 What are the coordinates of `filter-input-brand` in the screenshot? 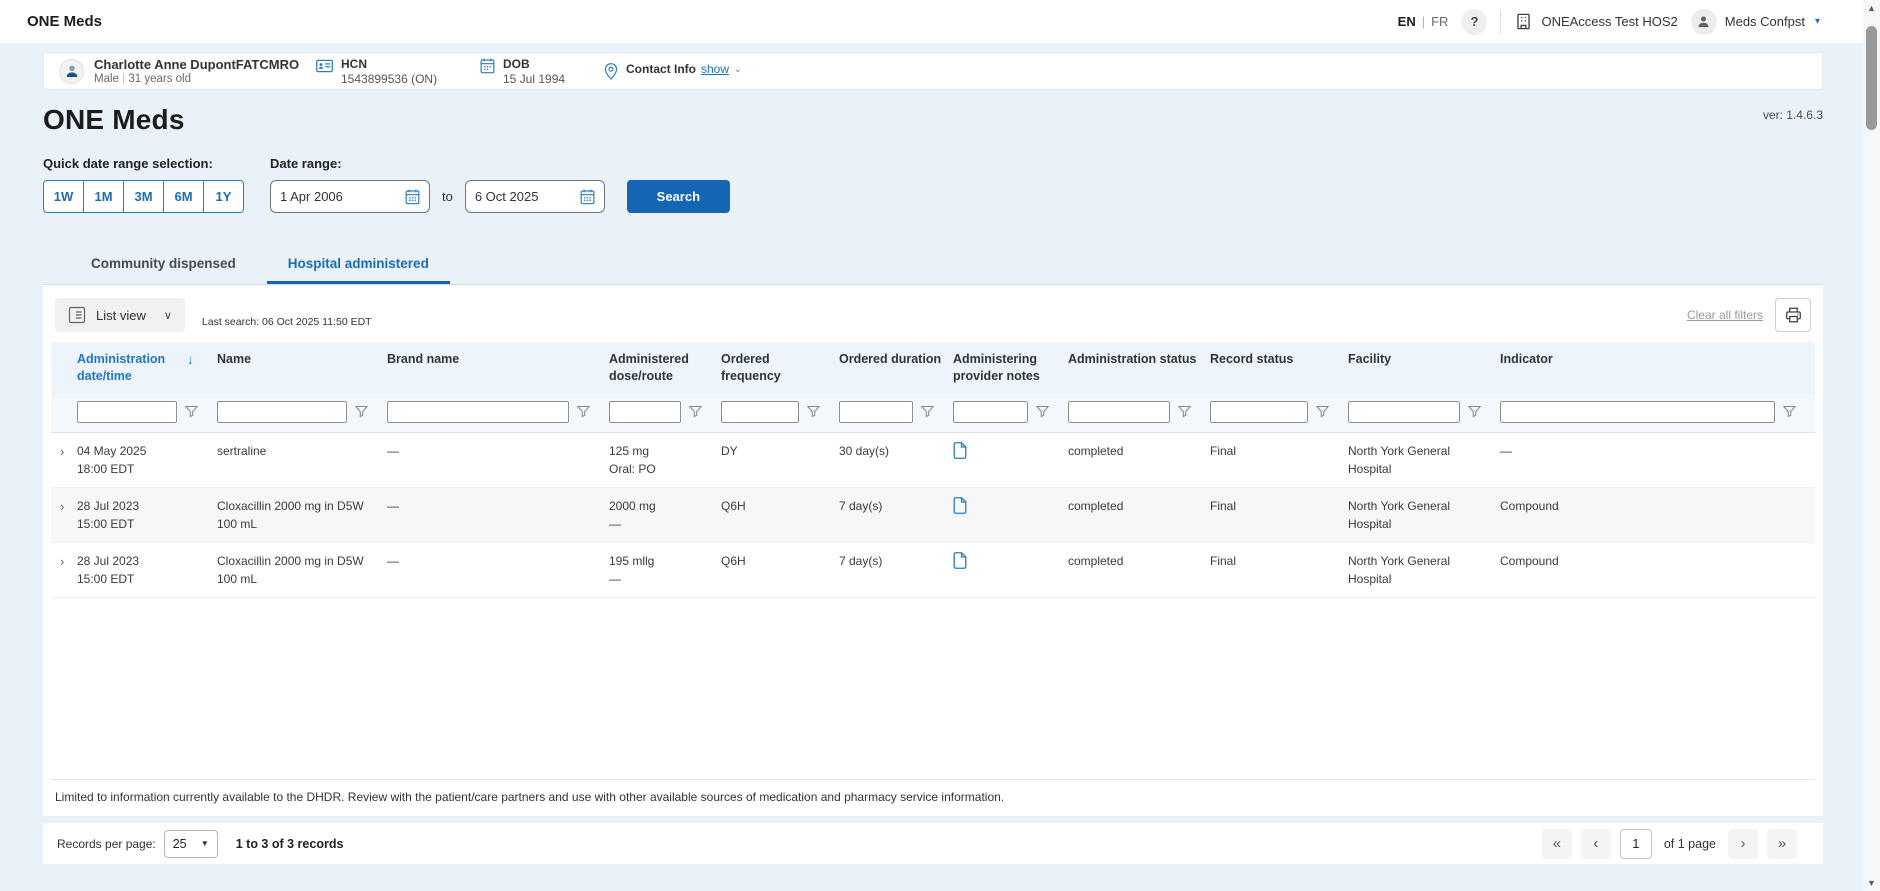 It's located at (478, 411).